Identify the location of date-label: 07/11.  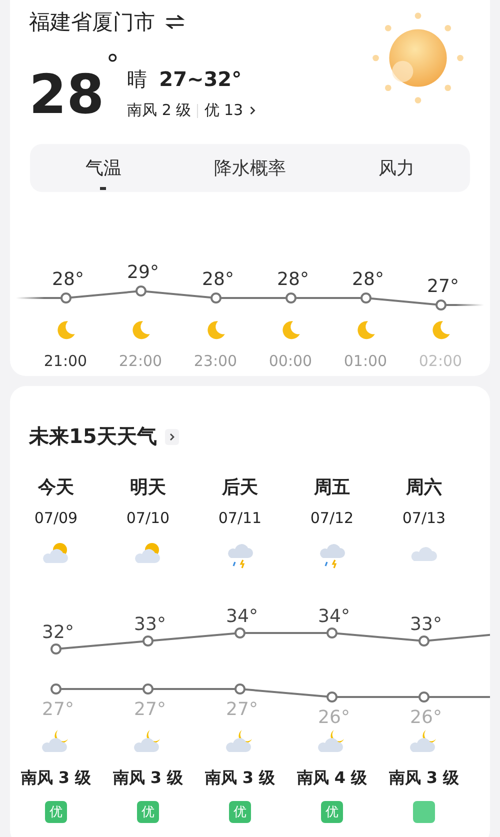
(240, 518).